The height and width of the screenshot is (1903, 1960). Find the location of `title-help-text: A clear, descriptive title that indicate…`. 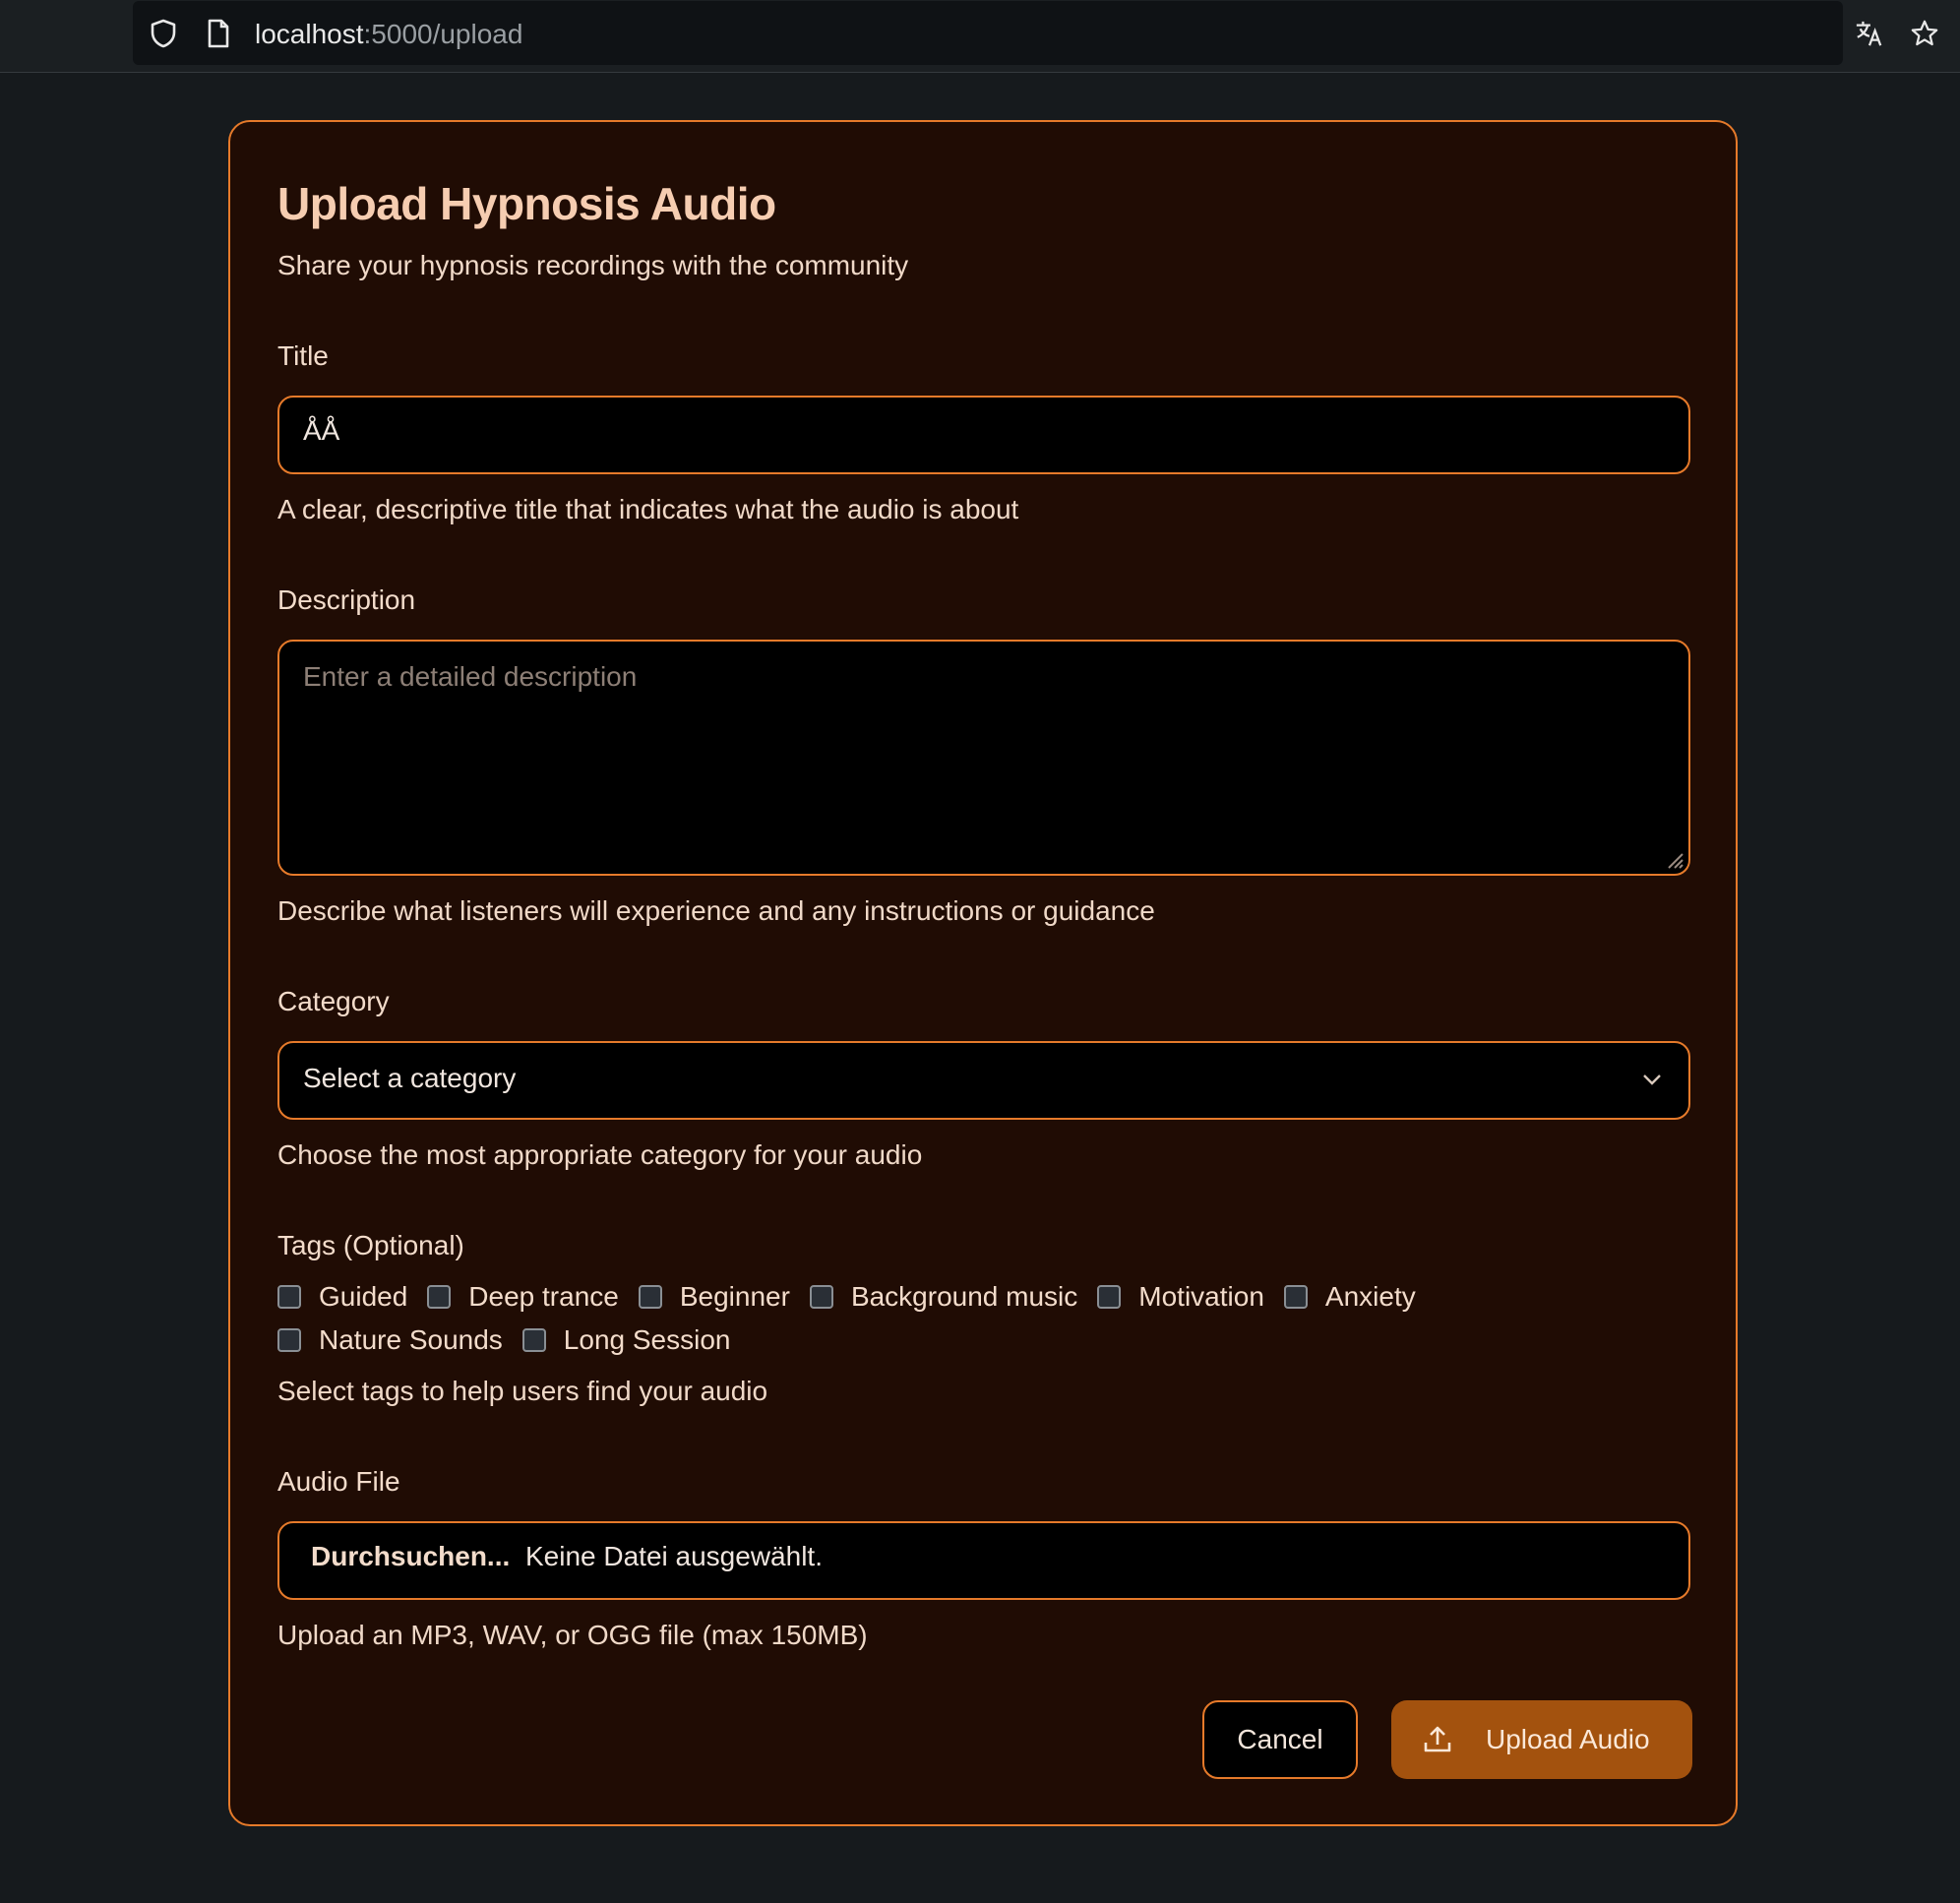

title-help-text: A clear, descriptive title that indicate… is located at coordinates (648, 509).